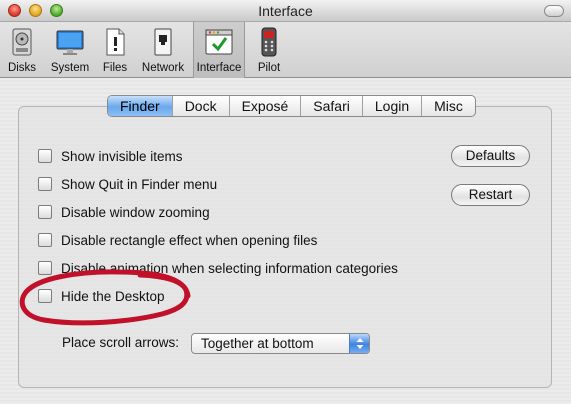 Image resolution: width=571 pixels, height=404 pixels. I want to click on toolbar-item-interface: Interface, so click(219, 50).